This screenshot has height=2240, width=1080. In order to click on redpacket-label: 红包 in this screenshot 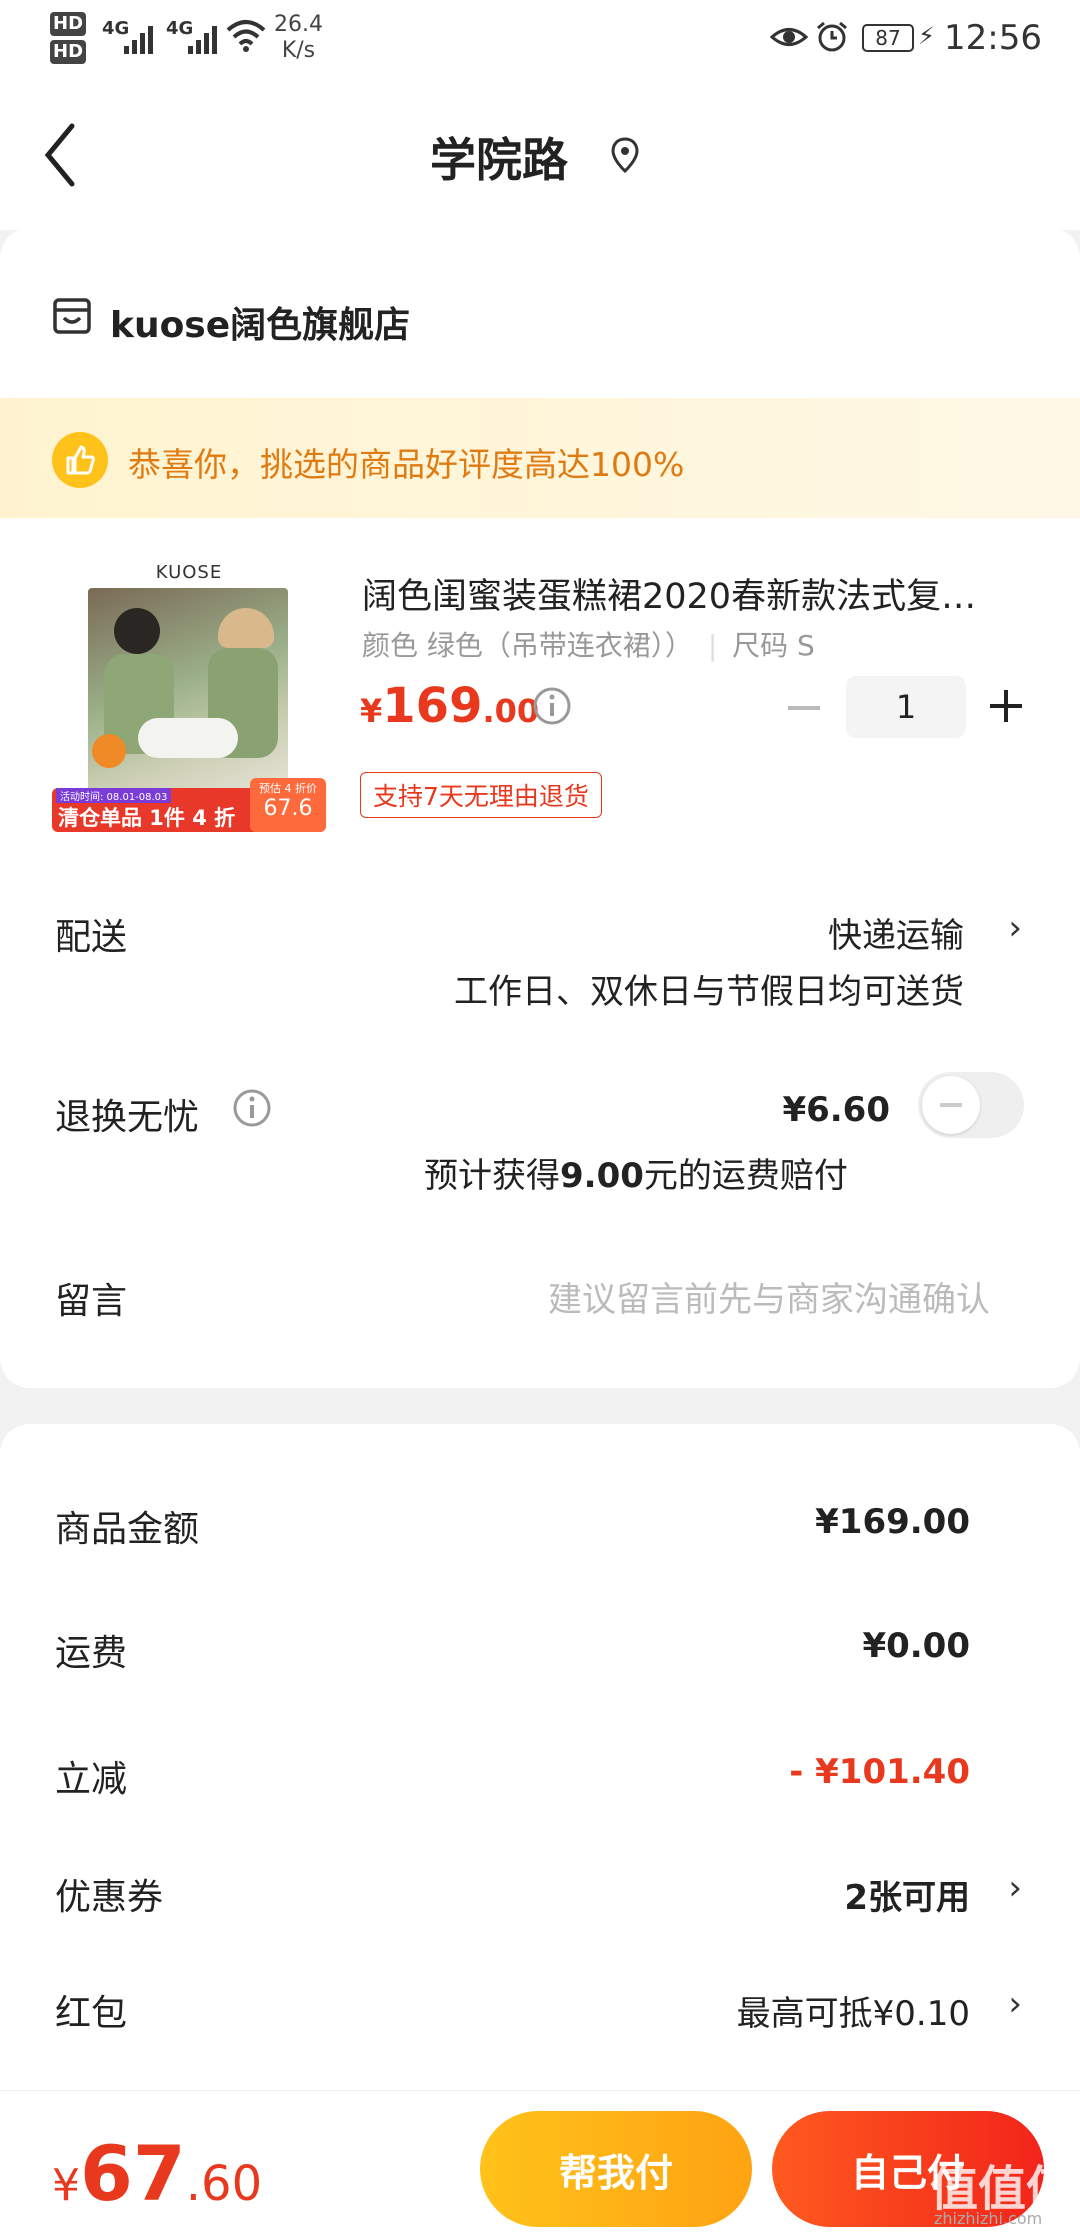, I will do `click(91, 2013)`.